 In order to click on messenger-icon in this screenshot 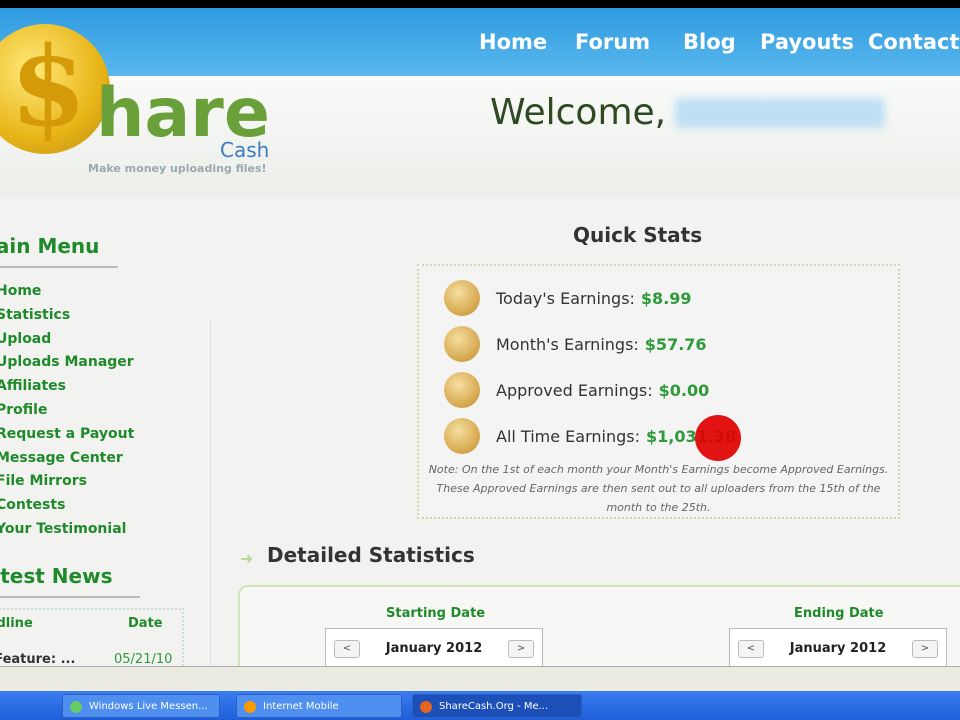, I will do `click(76, 707)`.